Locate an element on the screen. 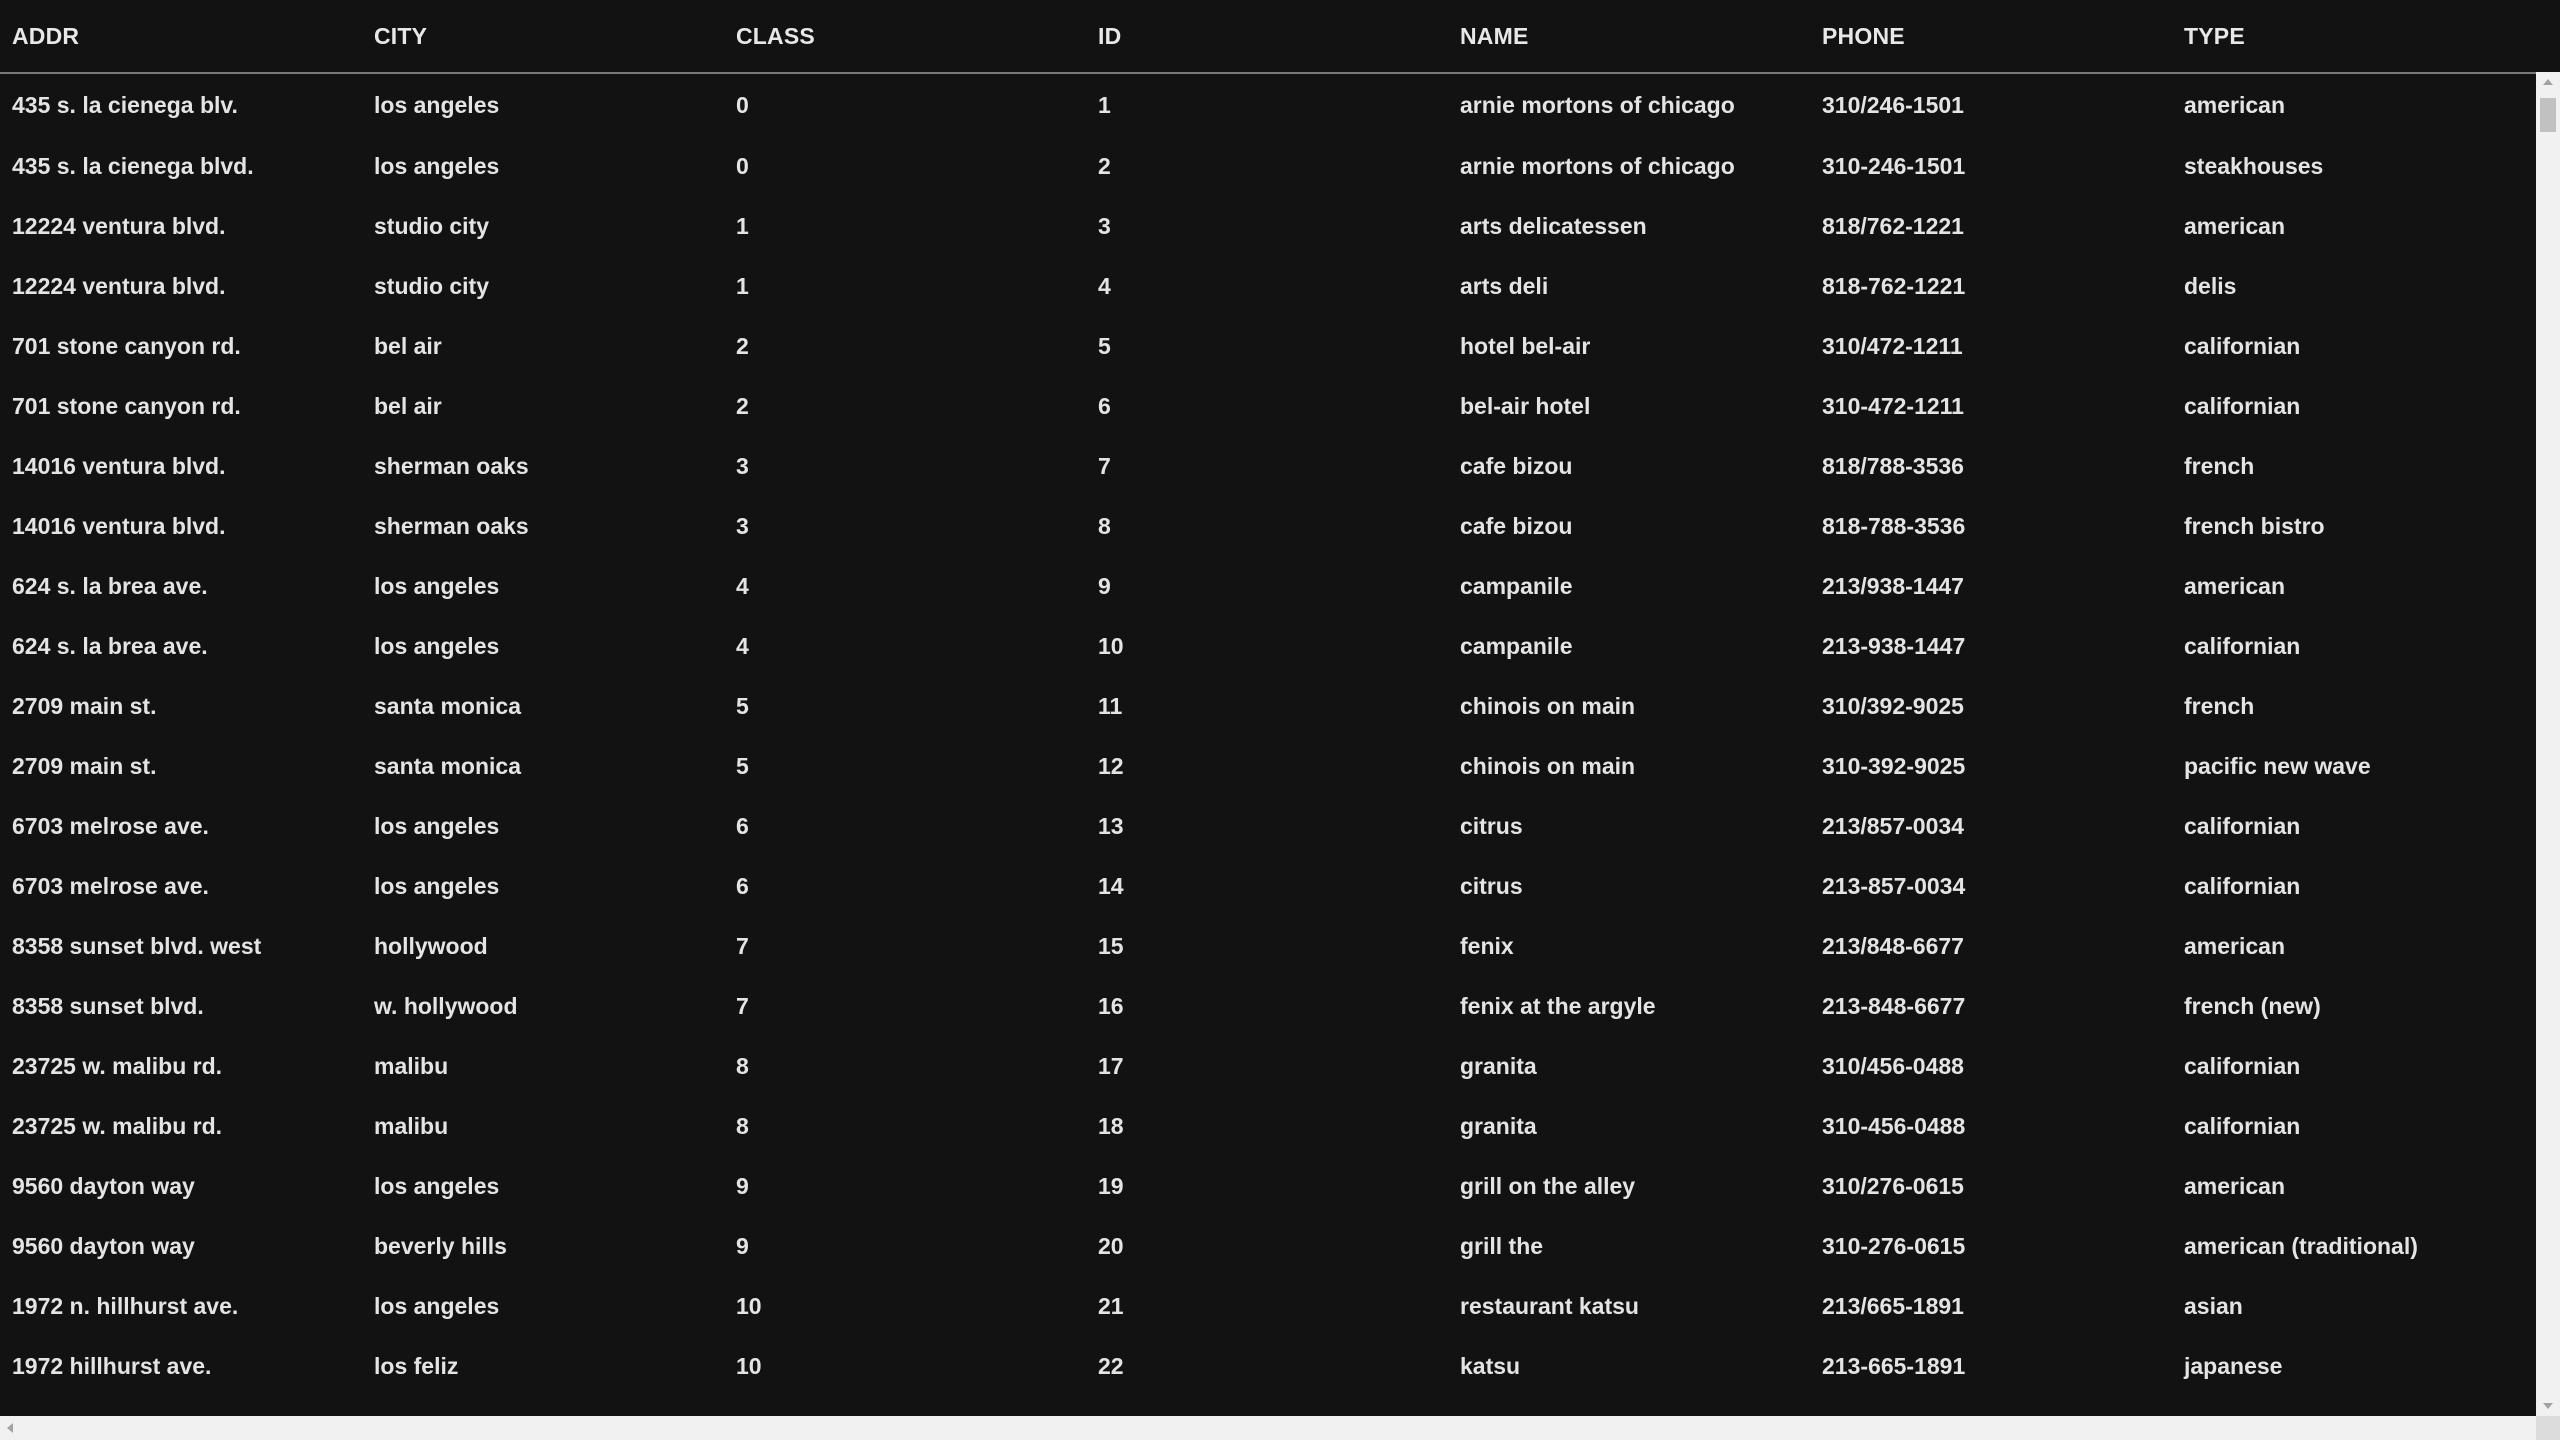 The height and width of the screenshot is (1440, 2560). cell-name: chinois on main is located at coordinates (1548, 705).